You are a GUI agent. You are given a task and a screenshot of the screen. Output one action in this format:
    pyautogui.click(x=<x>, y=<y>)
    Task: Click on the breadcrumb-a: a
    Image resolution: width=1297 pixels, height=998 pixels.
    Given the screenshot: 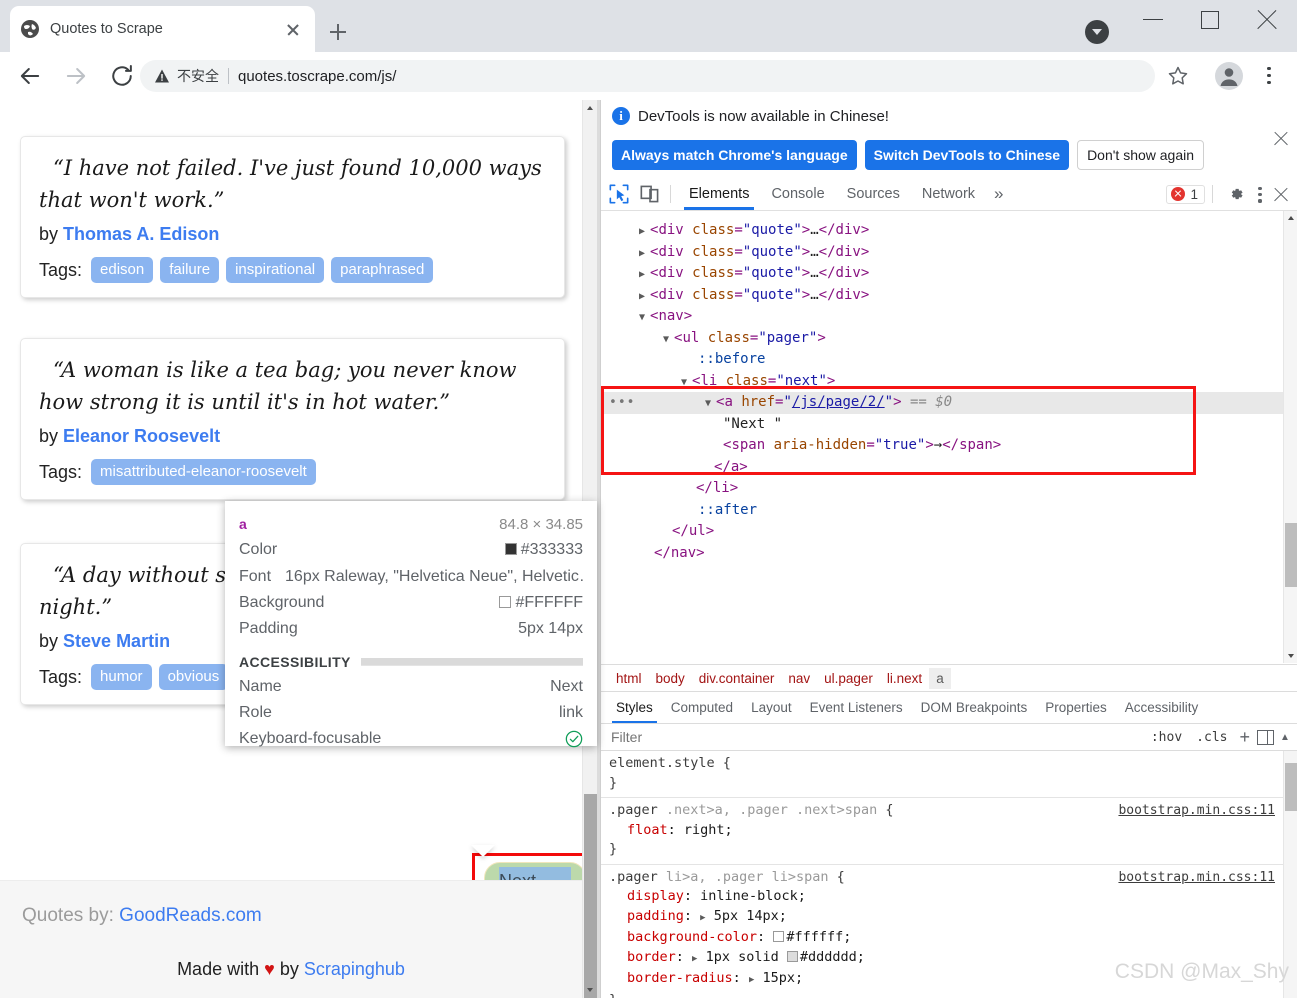 What is the action you would take?
    pyautogui.click(x=940, y=678)
    